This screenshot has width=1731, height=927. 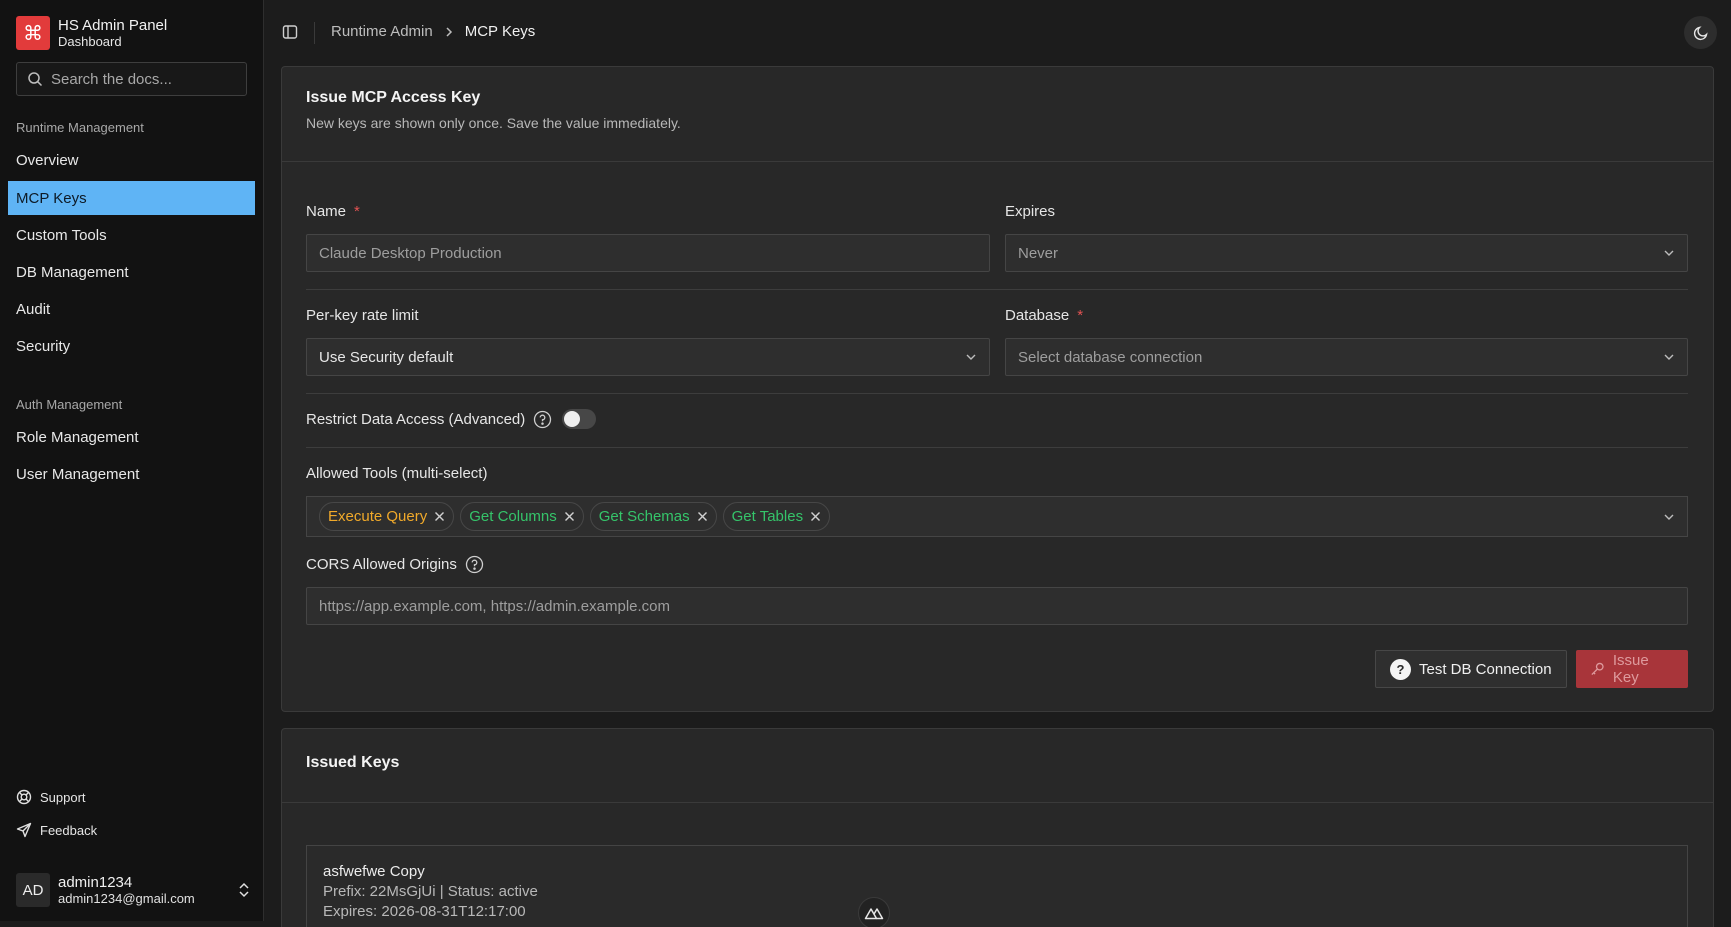 What do you see at coordinates (410, 253) in the screenshot?
I see `name-placeholder: Claude Desktop Production` at bounding box center [410, 253].